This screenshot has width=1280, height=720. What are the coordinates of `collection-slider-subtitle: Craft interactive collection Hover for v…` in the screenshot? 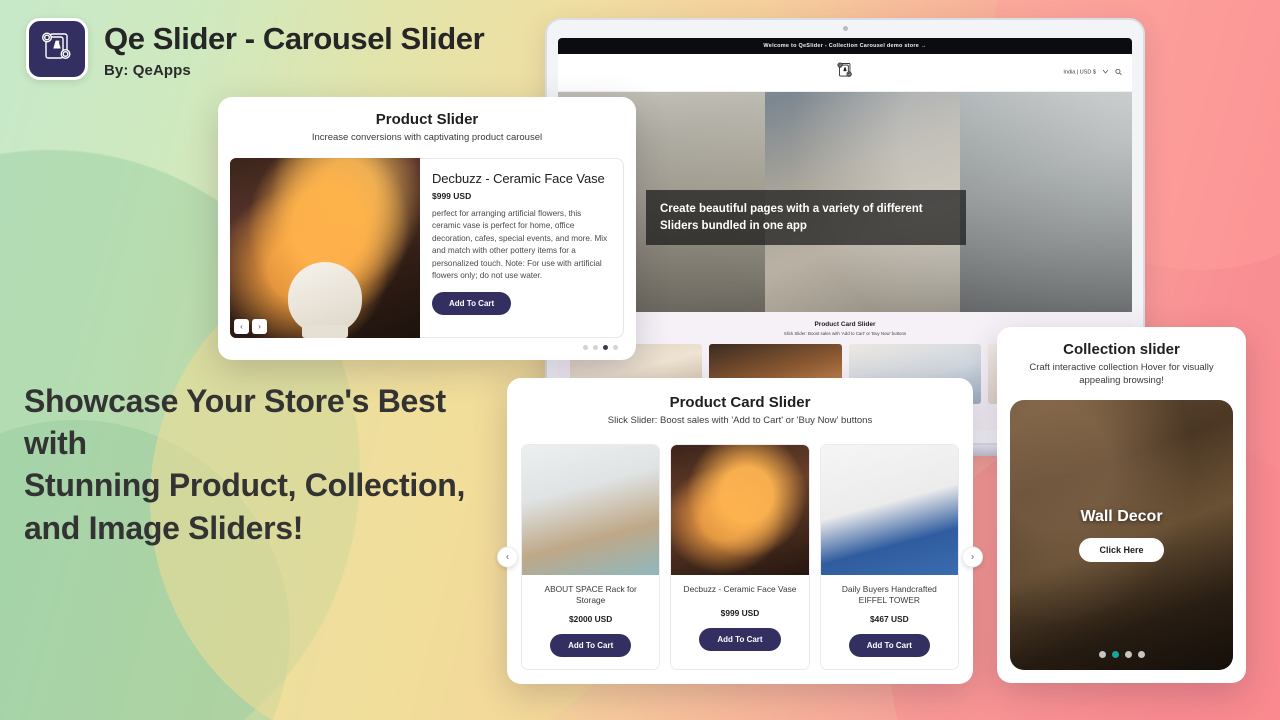 It's located at (1121, 374).